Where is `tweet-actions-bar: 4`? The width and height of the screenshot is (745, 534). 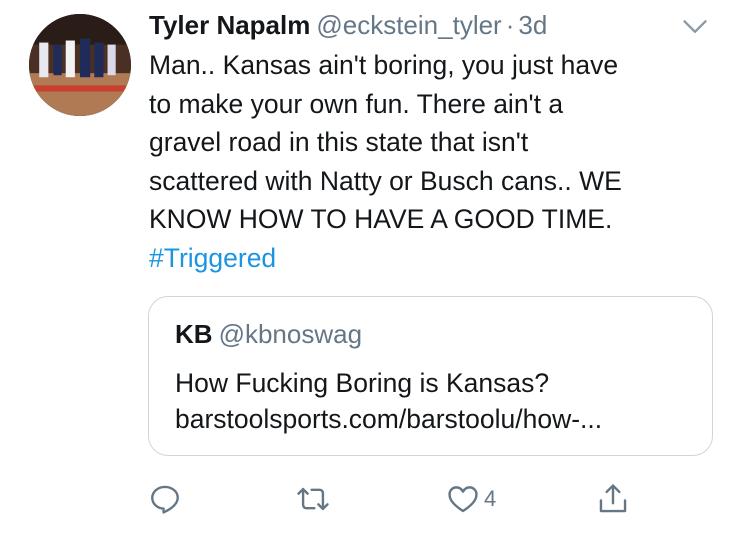 tweet-actions-bar: 4 is located at coordinates (372, 499).